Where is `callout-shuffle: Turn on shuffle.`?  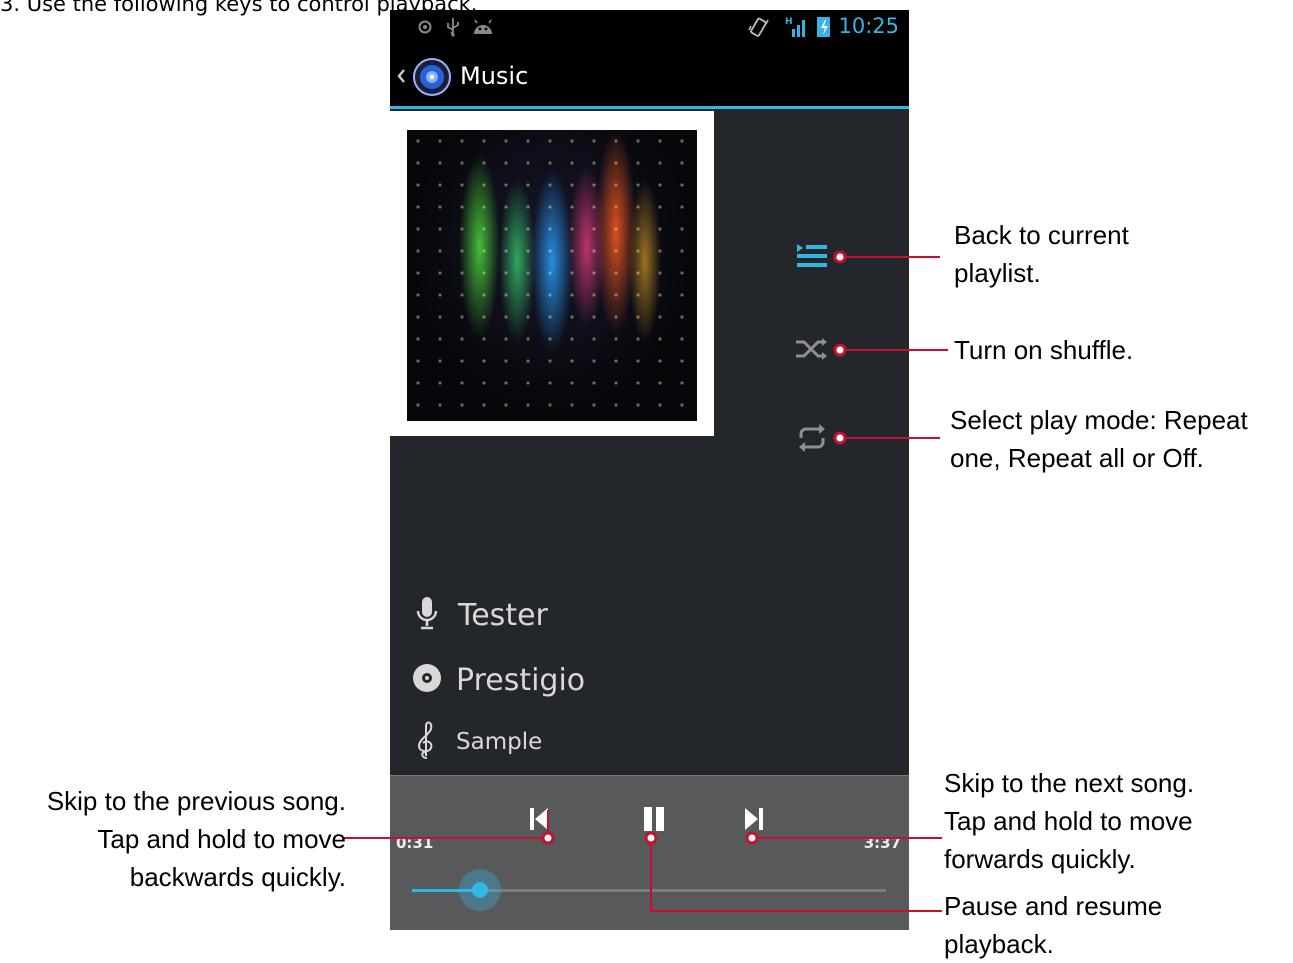 callout-shuffle: Turn on shuffle. is located at coordinates (1043, 350).